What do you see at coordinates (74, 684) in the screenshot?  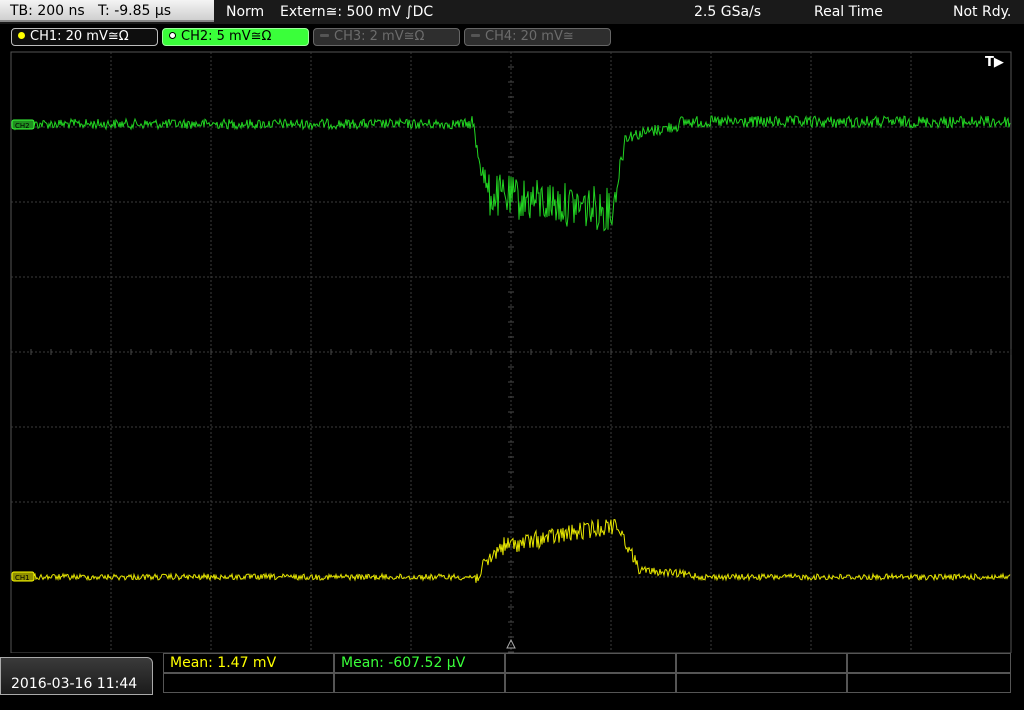 I see `timestamp: 2016-03-16 11:44` at bounding box center [74, 684].